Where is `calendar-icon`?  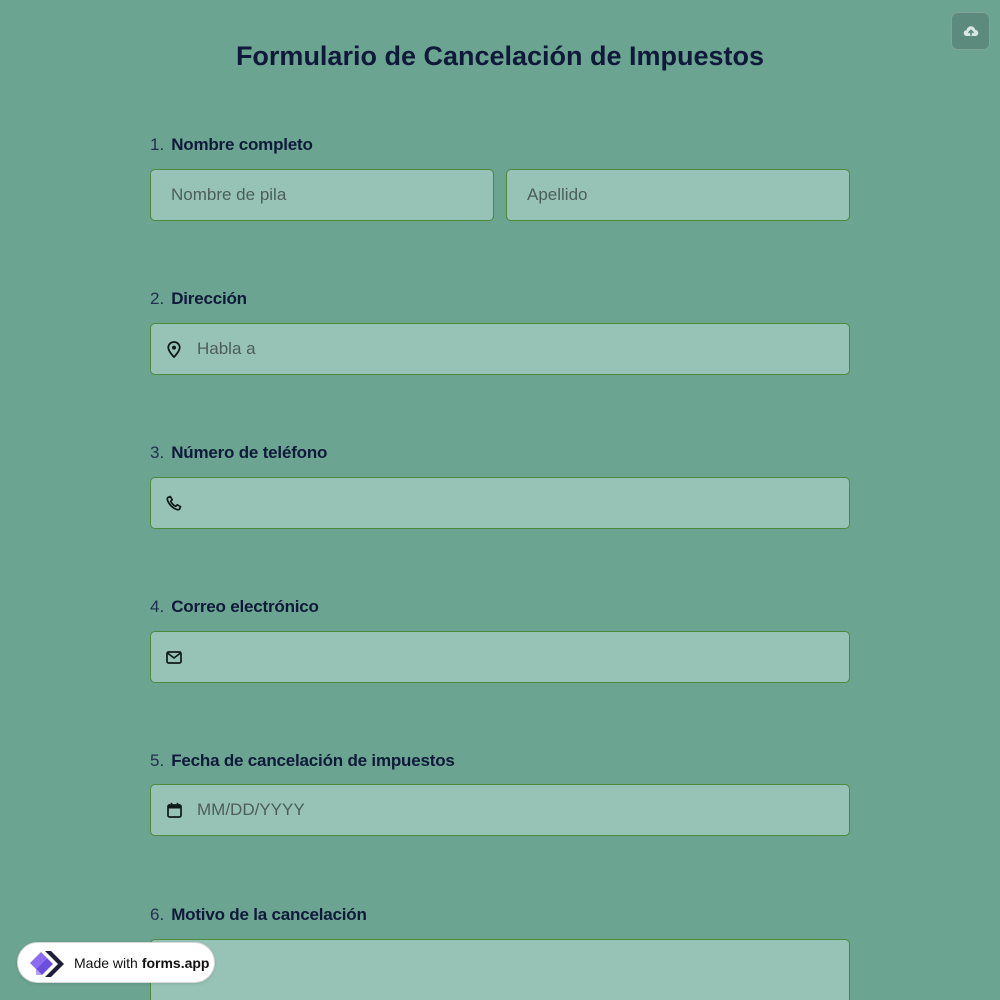 calendar-icon is located at coordinates (174, 810).